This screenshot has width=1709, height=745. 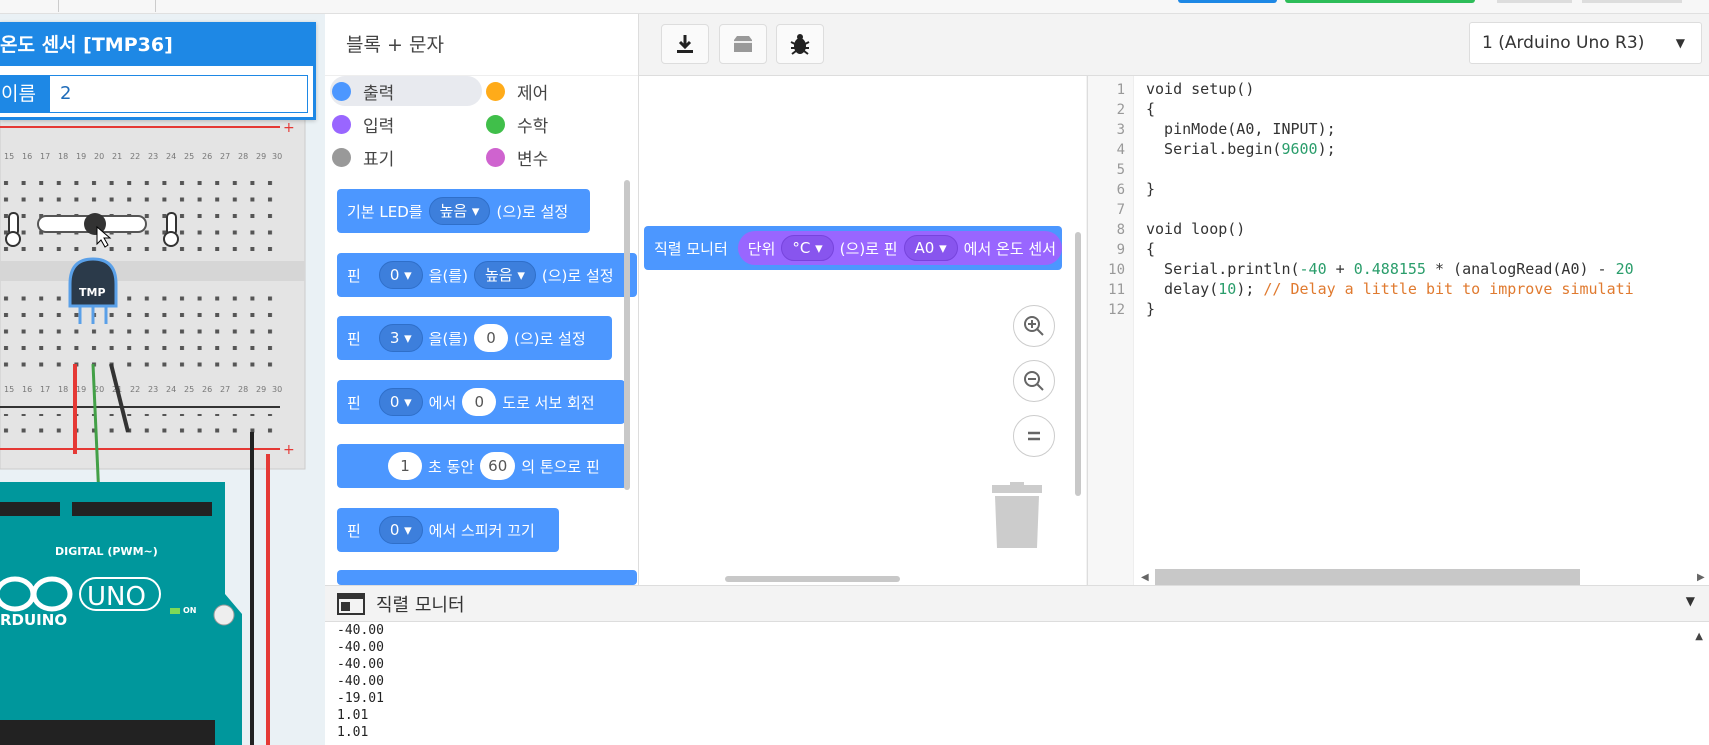 What do you see at coordinates (1699, 636) in the screenshot?
I see `scroll-up-icon: ▲` at bounding box center [1699, 636].